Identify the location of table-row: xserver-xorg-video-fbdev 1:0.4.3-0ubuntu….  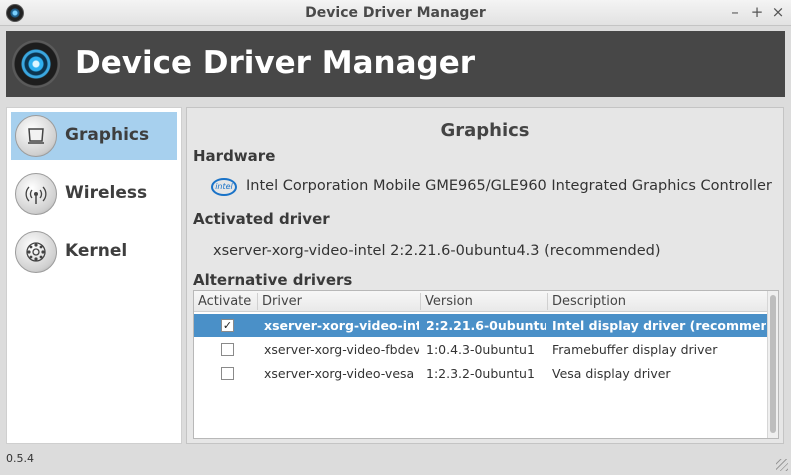
(480, 349).